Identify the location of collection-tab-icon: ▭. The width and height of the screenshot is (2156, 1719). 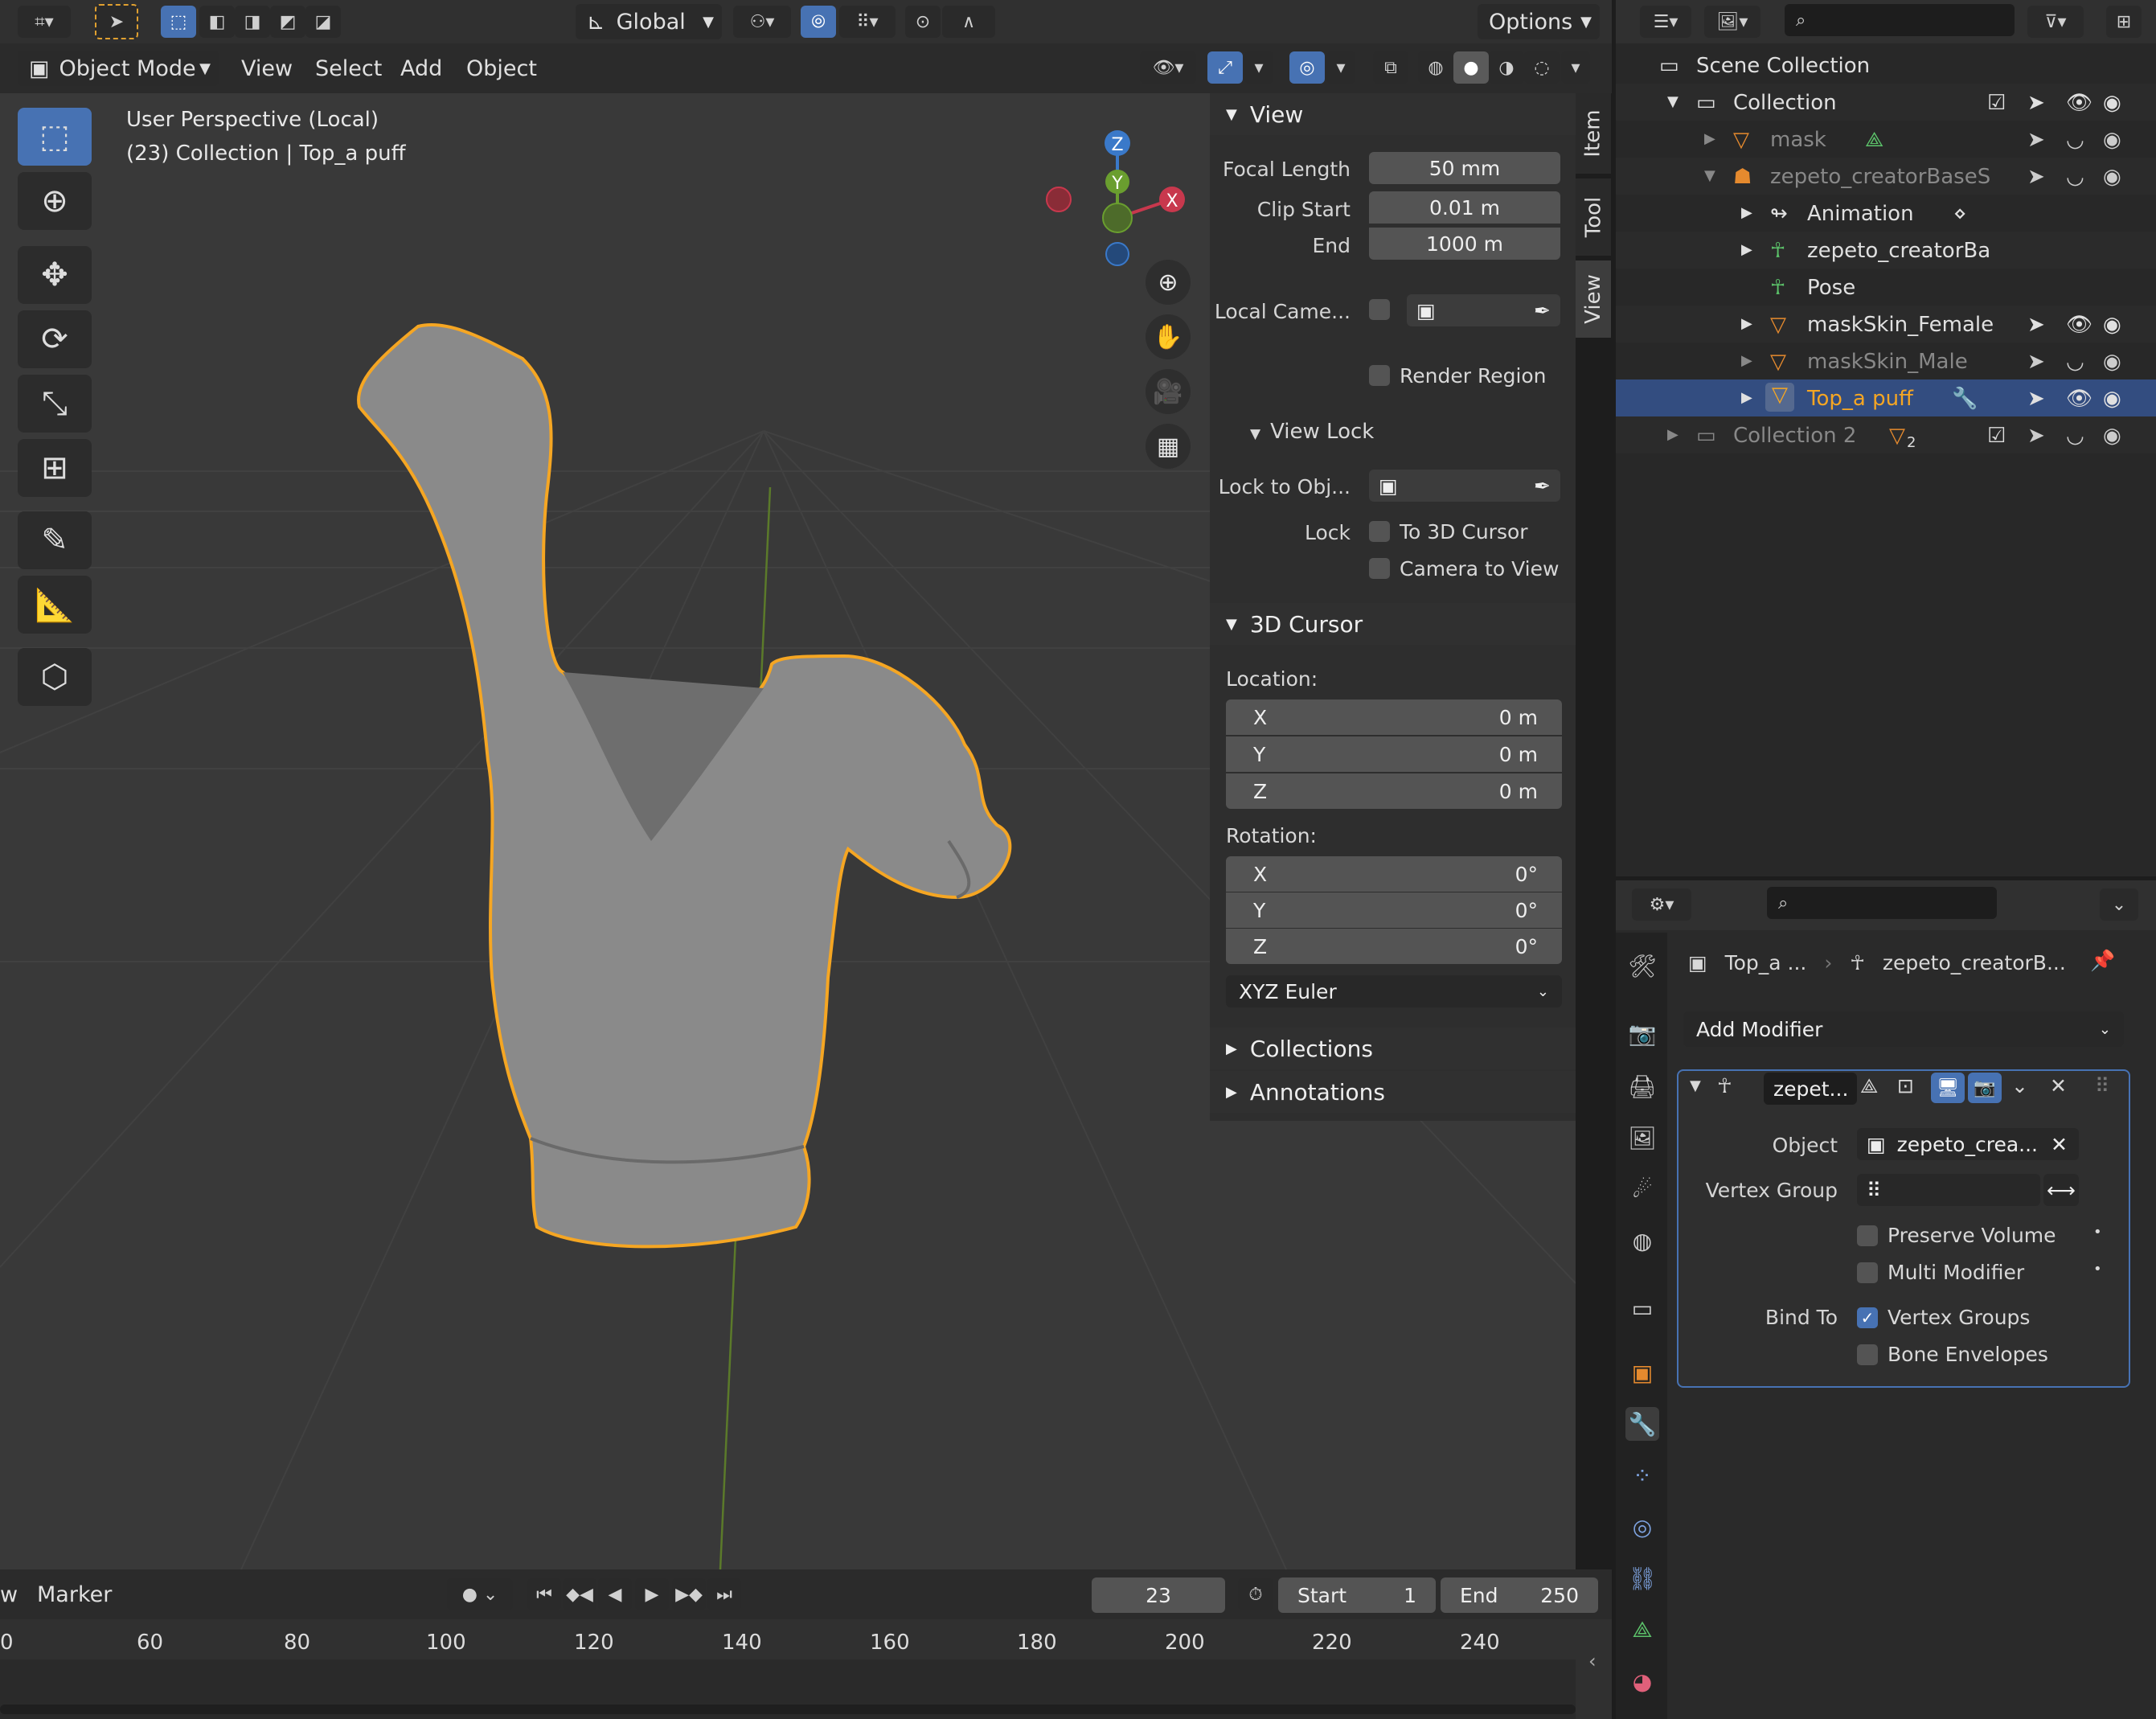
(1642, 1308).